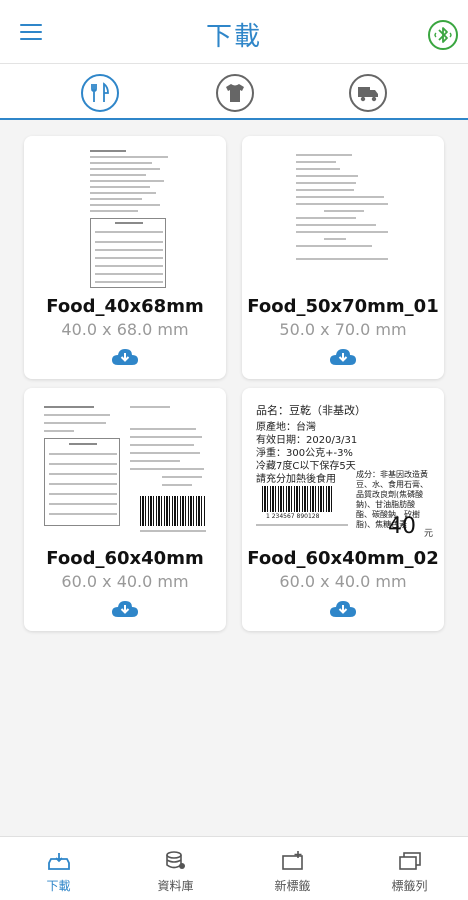 This screenshot has height=900, width=468. I want to click on category-tabs, so click(234, 92).